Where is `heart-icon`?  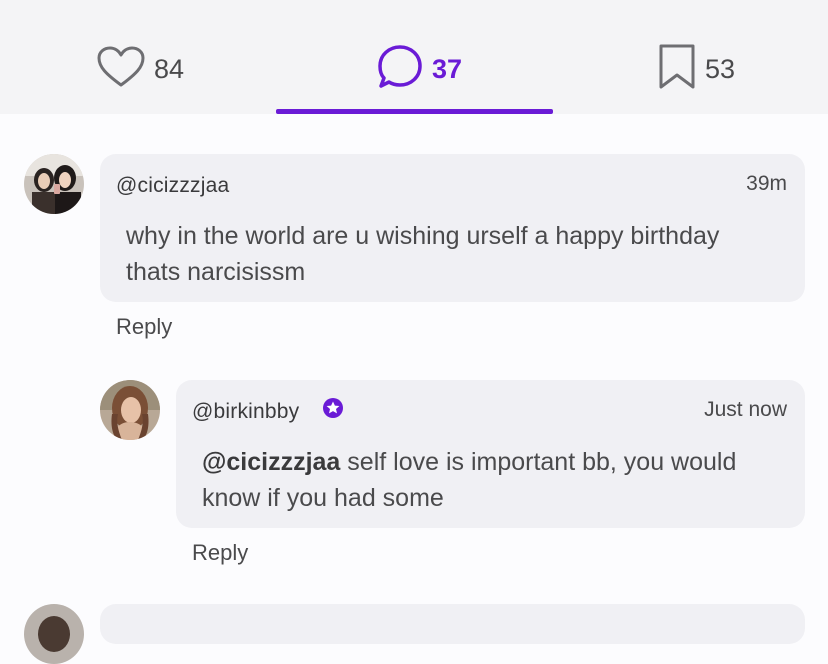
heart-icon is located at coordinates (121, 69).